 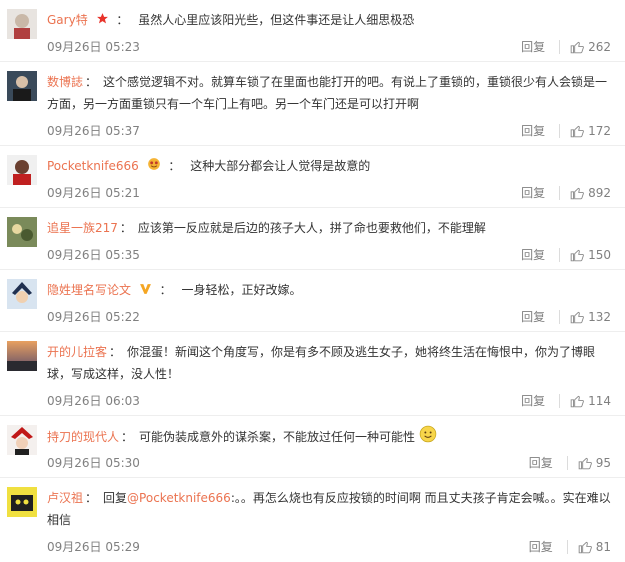 I want to click on comment-text: 虽然人心里应该阳光些，但这件事还是让人细思极恐, so click(x=276, y=20).